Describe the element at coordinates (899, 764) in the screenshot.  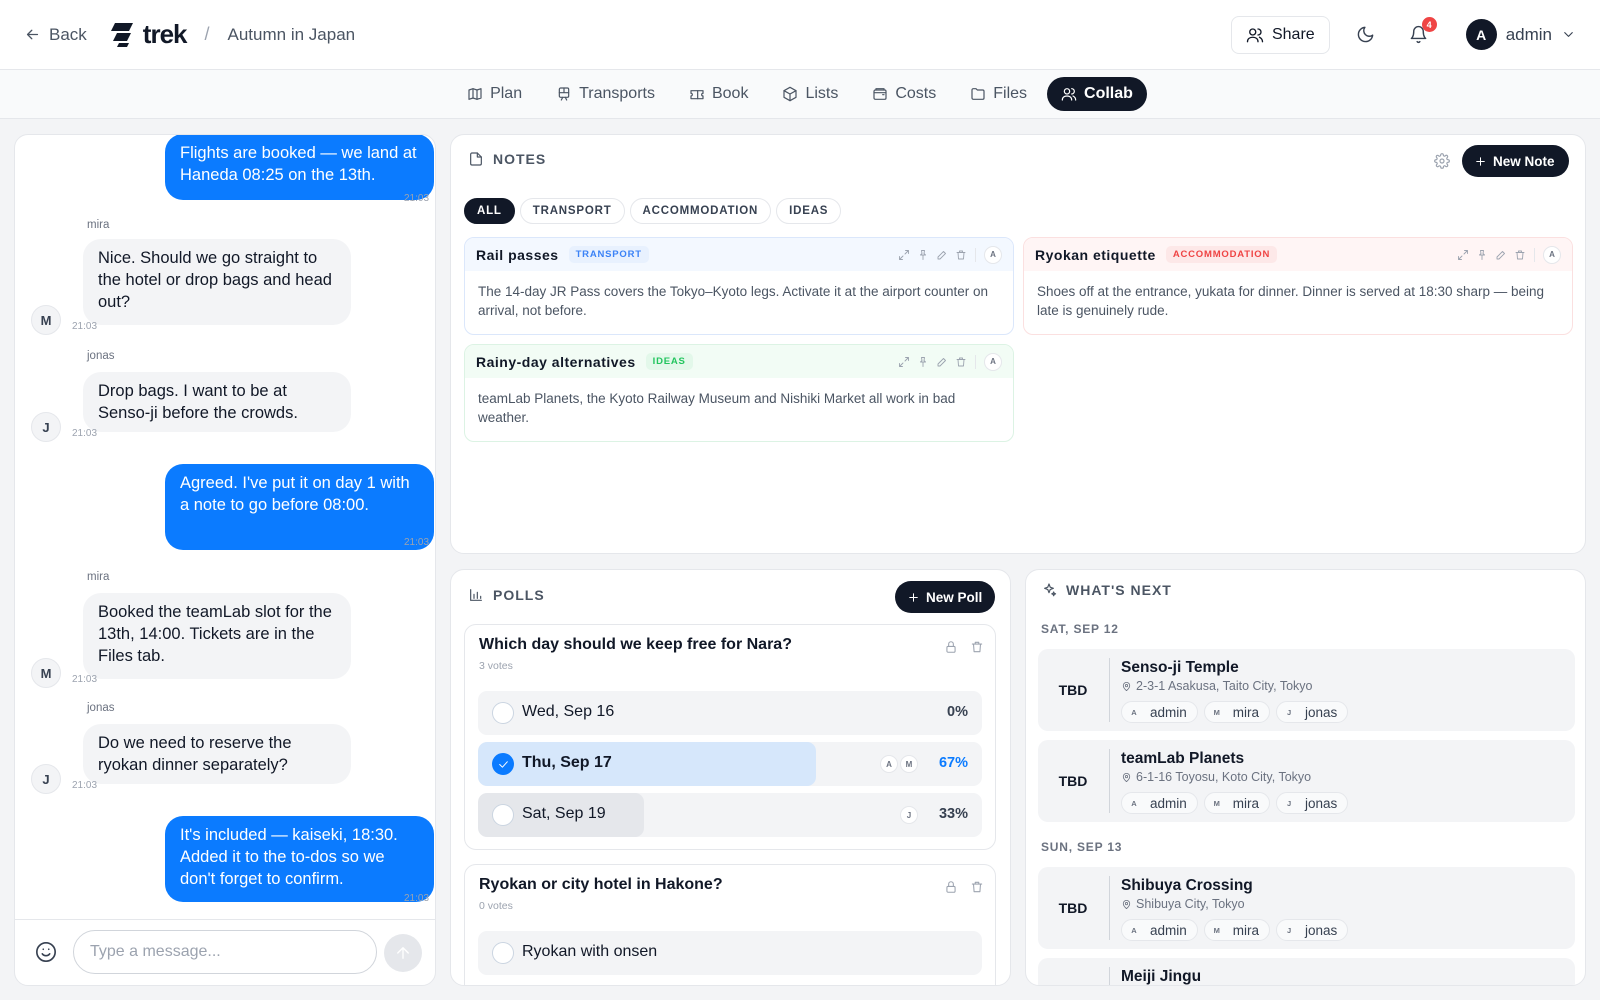
I see `poll-option-voters: AM` at that location.